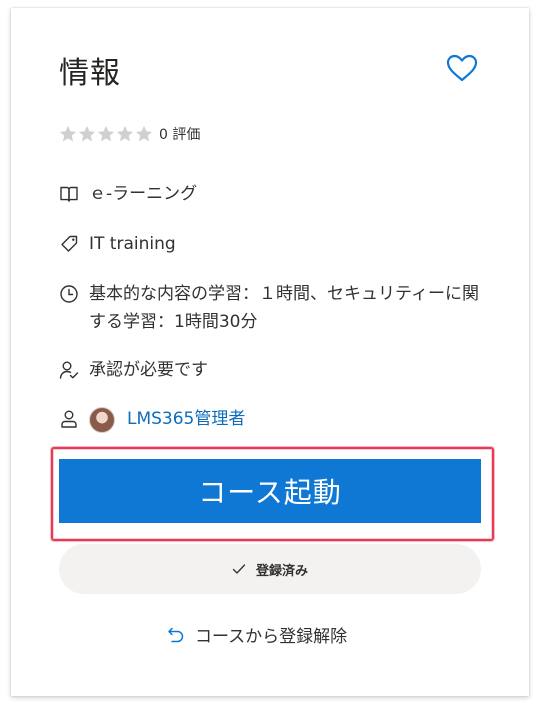 Image resolution: width=540 pixels, height=709 pixels. I want to click on checkmark-icon, so click(239, 569).